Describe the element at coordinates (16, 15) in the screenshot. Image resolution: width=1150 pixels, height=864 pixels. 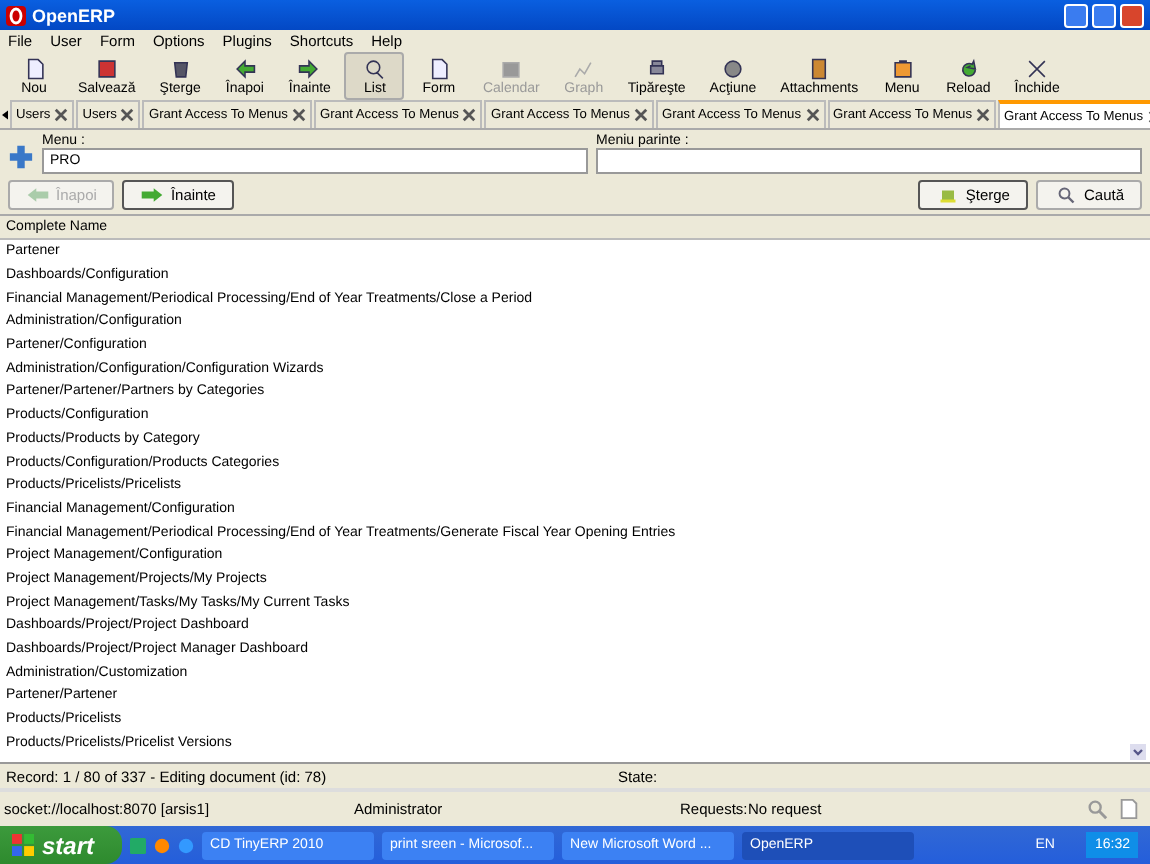
I see `app-logo-icon` at that location.